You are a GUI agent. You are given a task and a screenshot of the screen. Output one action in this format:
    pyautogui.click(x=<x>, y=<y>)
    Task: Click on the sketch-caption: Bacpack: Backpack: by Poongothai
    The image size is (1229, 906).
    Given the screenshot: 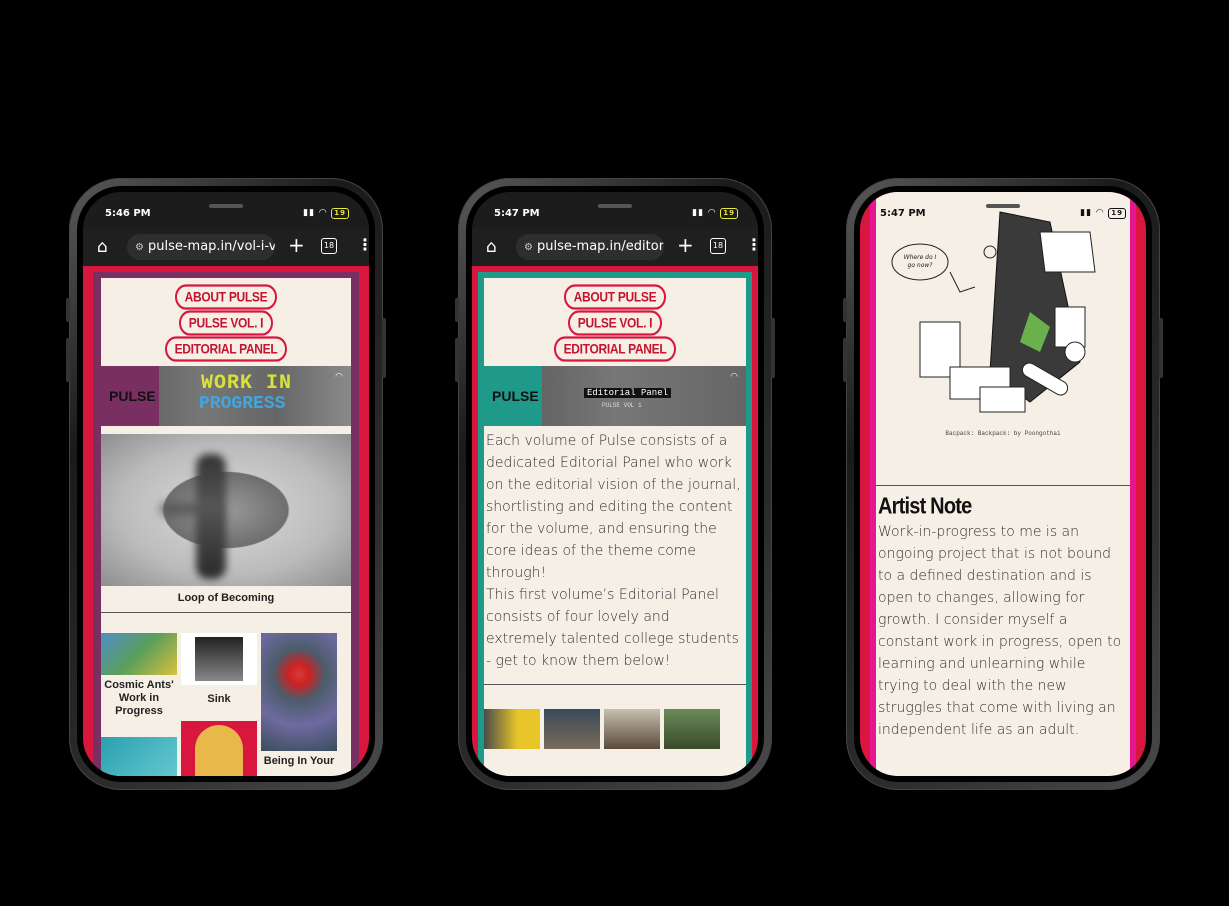 What is the action you would take?
    pyautogui.click(x=1003, y=433)
    